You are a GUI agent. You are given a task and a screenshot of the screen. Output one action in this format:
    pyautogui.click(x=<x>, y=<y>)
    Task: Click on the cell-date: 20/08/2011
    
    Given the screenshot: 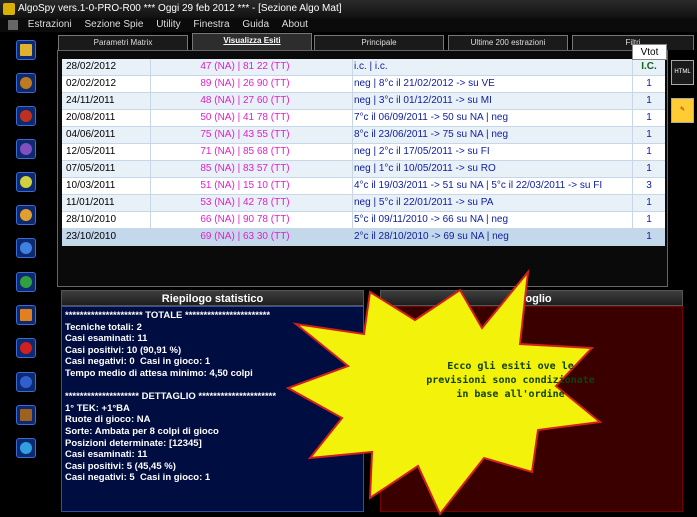 What is the action you would take?
    pyautogui.click(x=91, y=117)
    